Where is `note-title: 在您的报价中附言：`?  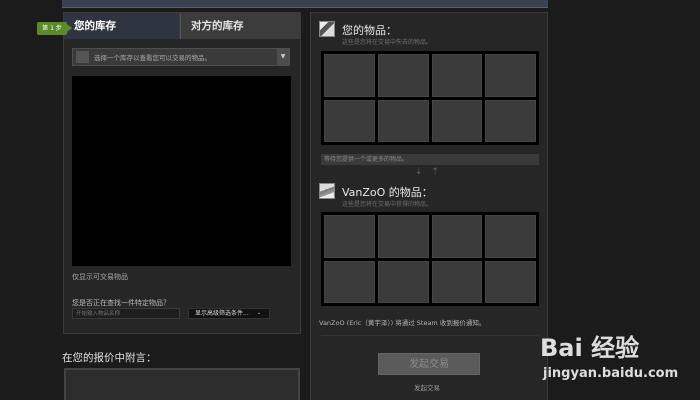 note-title: 在您的报价中附言： is located at coordinates (109, 358).